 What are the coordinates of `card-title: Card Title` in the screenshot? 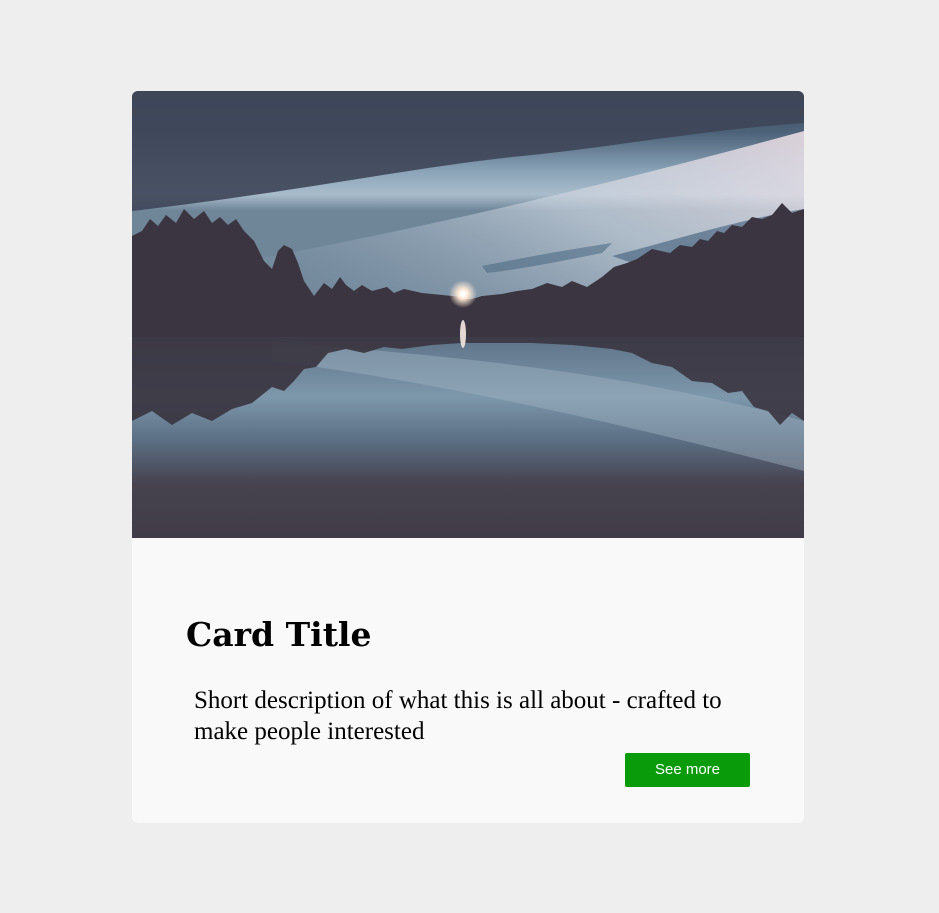 It's located at (279, 634).